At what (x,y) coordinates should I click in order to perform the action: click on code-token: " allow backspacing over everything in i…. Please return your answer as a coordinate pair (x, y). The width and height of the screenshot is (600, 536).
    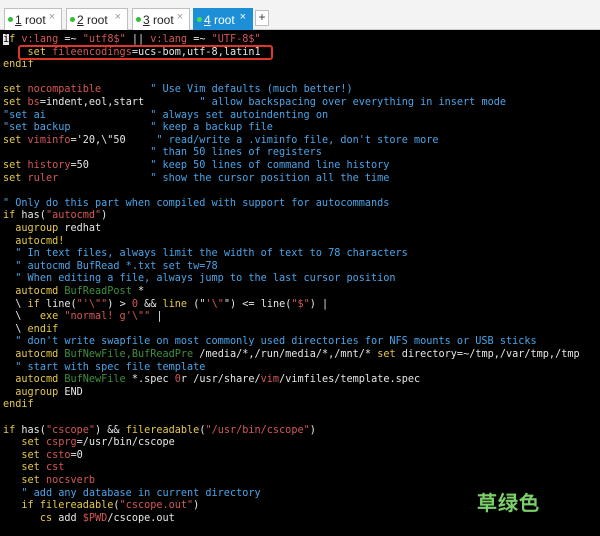
    Looking at the image, I should click on (352, 102).